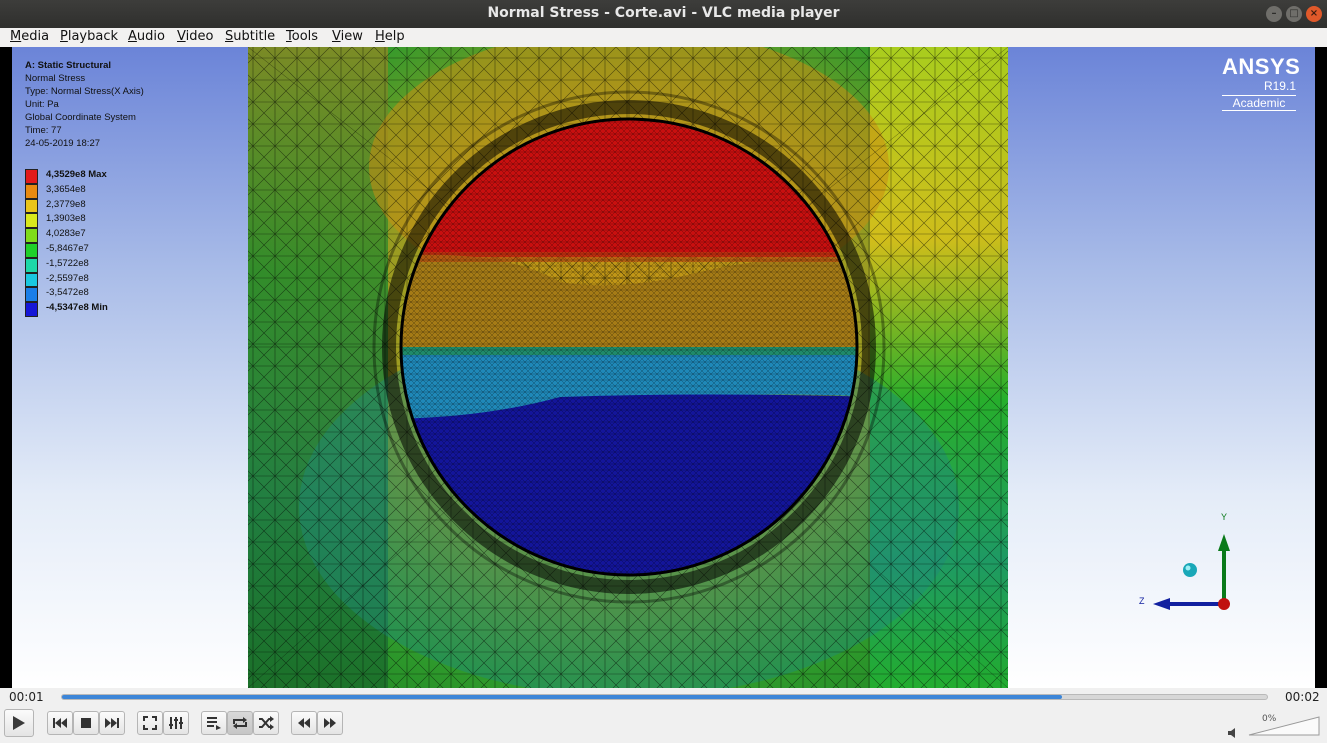 The image size is (1327, 743). I want to click on speaker-icon, so click(1231, 733).